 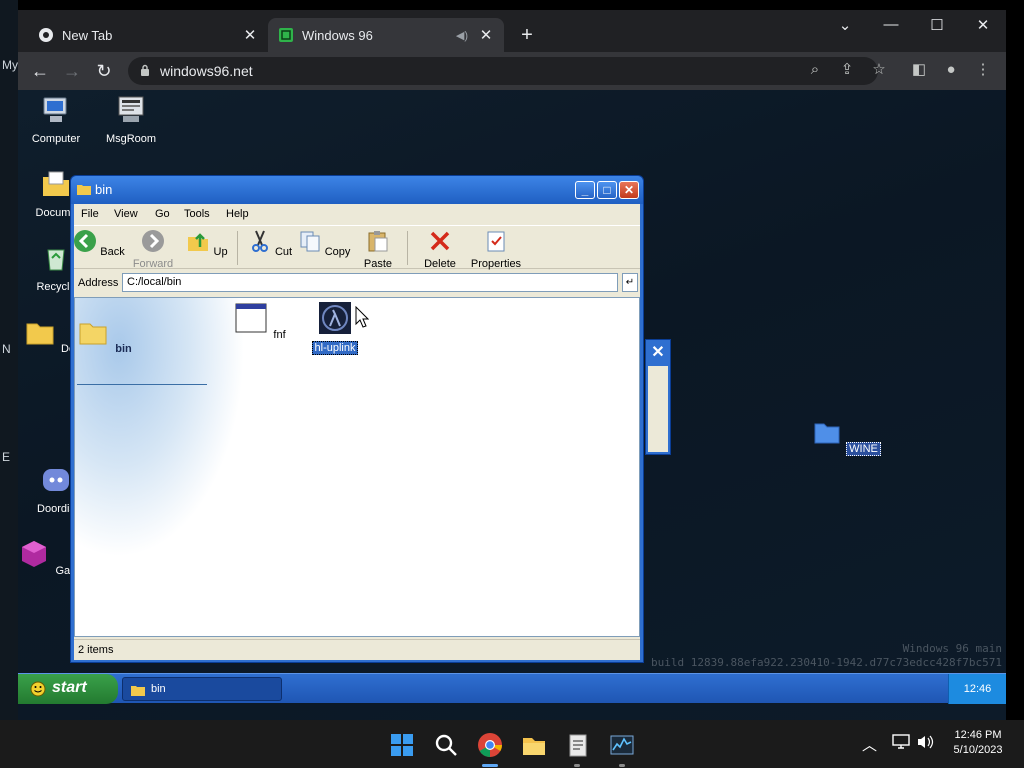 What do you see at coordinates (153, 249) in the screenshot?
I see `forward-button: Forward` at bounding box center [153, 249].